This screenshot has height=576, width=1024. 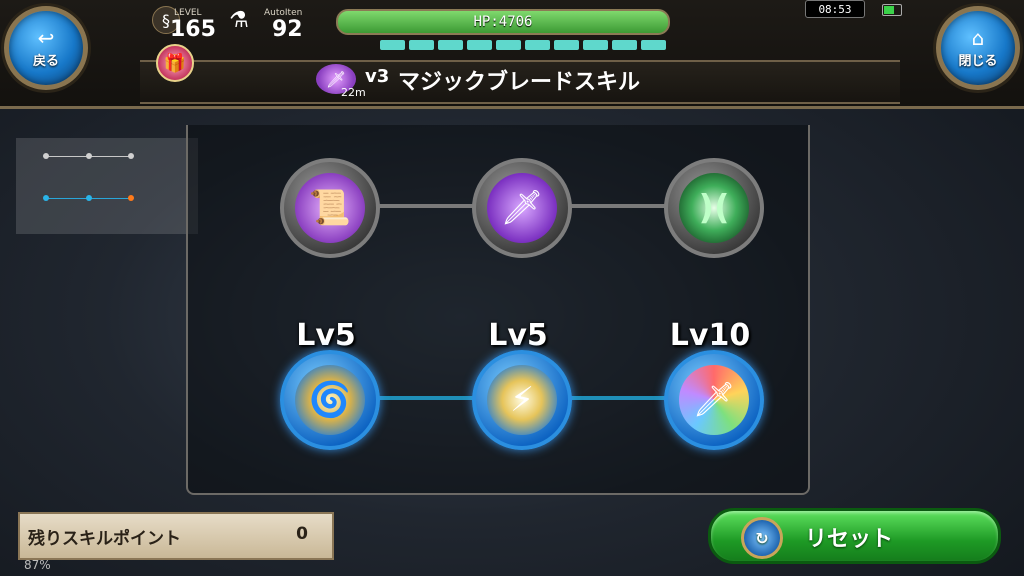 I want to click on close-button: ⌂ 閉じる, so click(x=978, y=48).